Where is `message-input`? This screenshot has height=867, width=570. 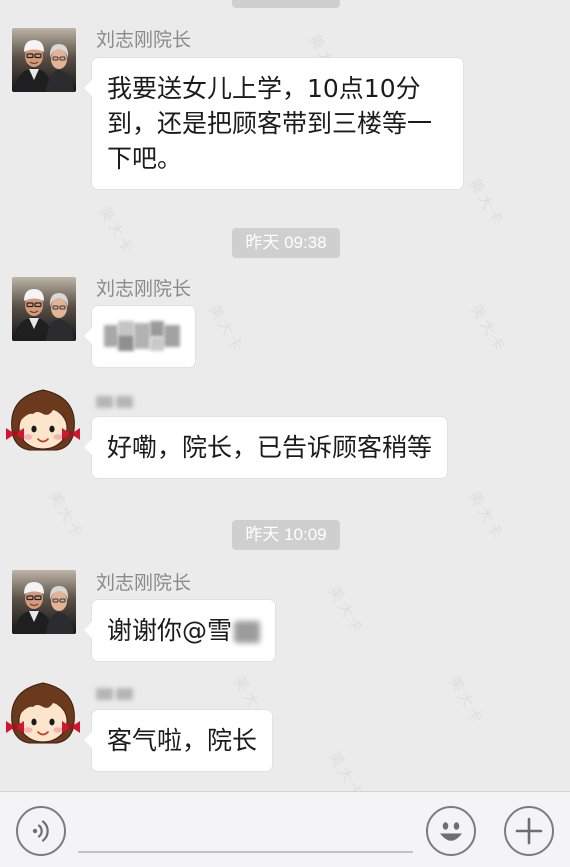 message-input is located at coordinates (245, 832).